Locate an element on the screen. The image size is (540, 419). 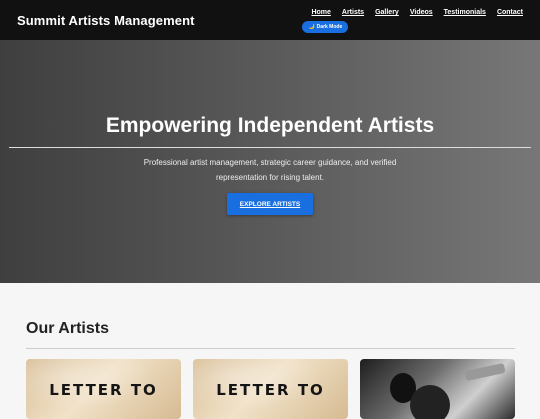
microphone-icon is located at coordinates (485, 372).